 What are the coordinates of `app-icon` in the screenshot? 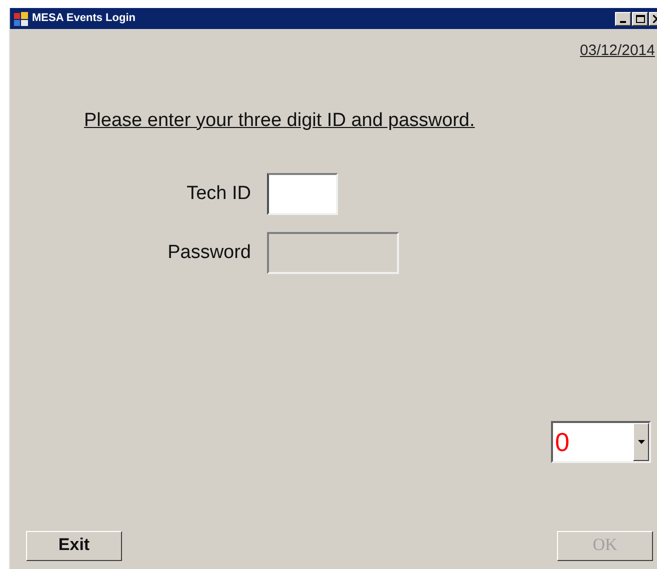 It's located at (21, 18).